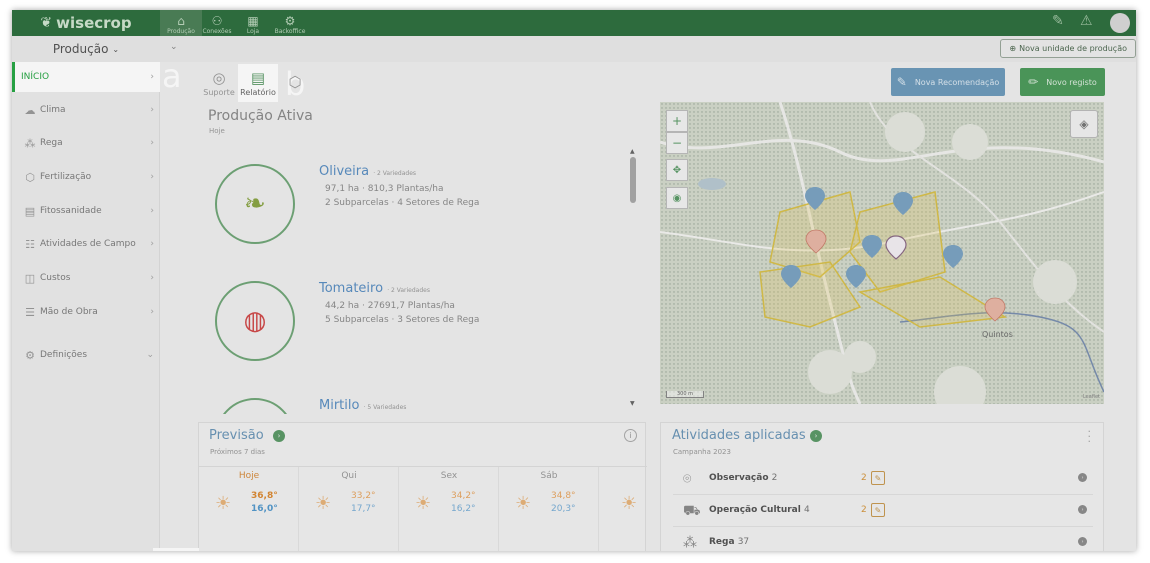 The image size is (1150, 563). What do you see at coordinates (1068, 48) in the screenshot?
I see `new-production-unit-button: ⊕ Nova unidade de produção` at bounding box center [1068, 48].